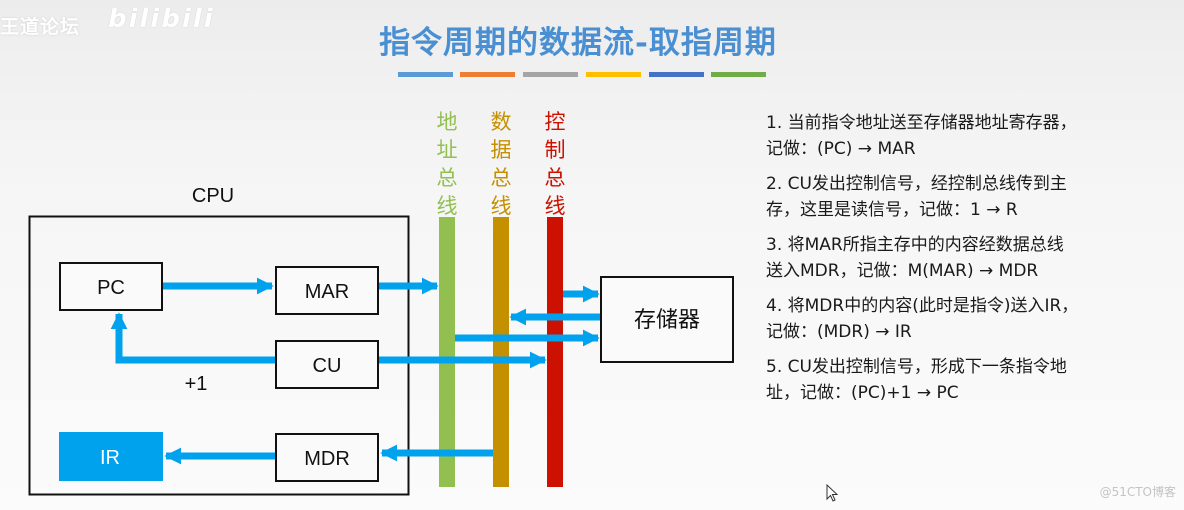 This screenshot has width=1184, height=510. What do you see at coordinates (973, 319) in the screenshot?
I see `step-4: 4. 将MDR中的内容(此时是指令)送入IR， 记做：(MDR) → IR` at bounding box center [973, 319].